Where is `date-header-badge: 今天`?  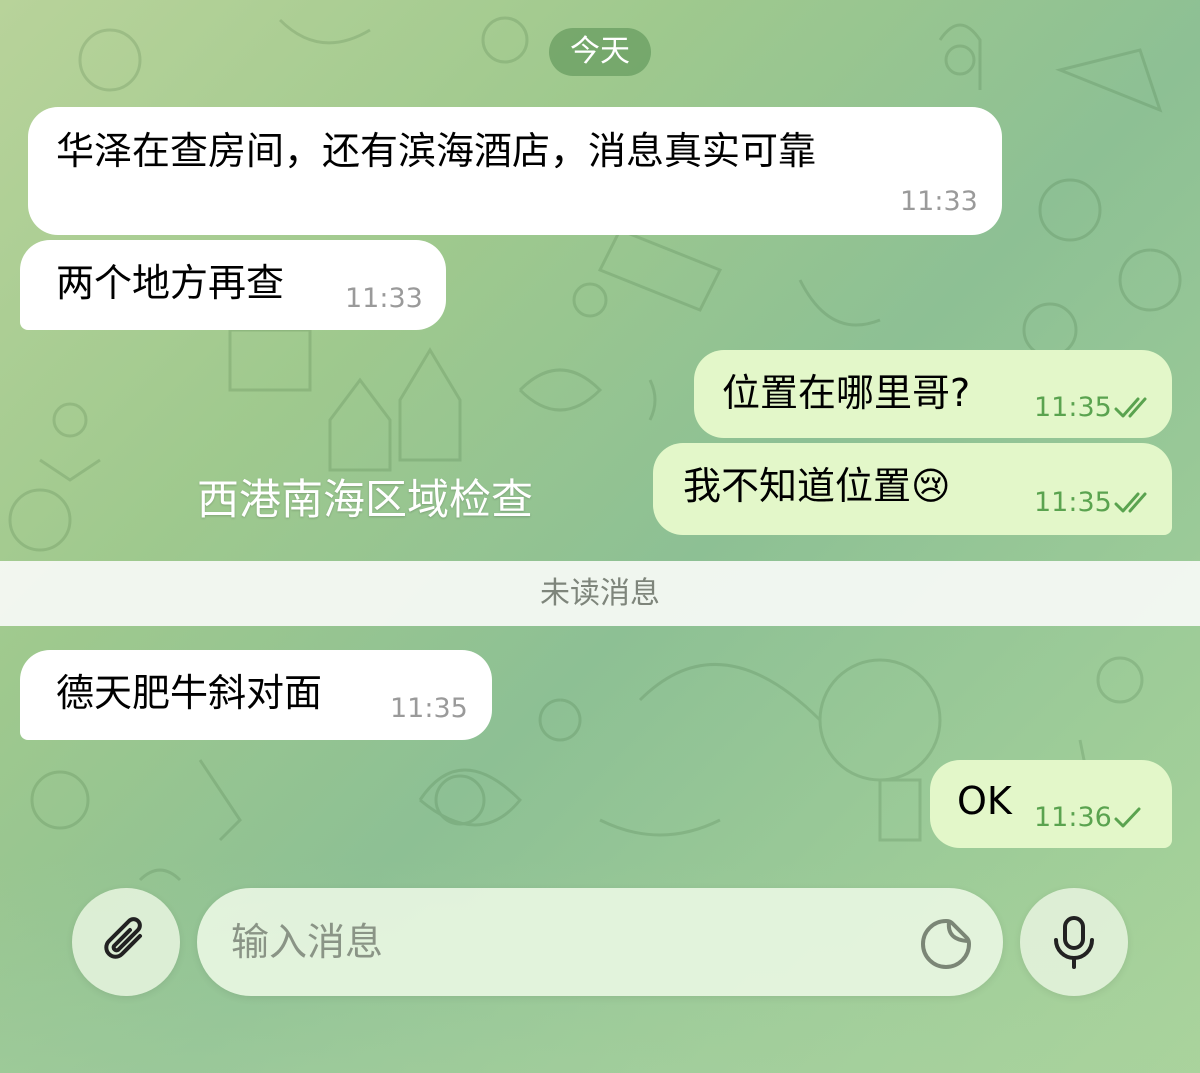 date-header-badge: 今天 is located at coordinates (600, 52).